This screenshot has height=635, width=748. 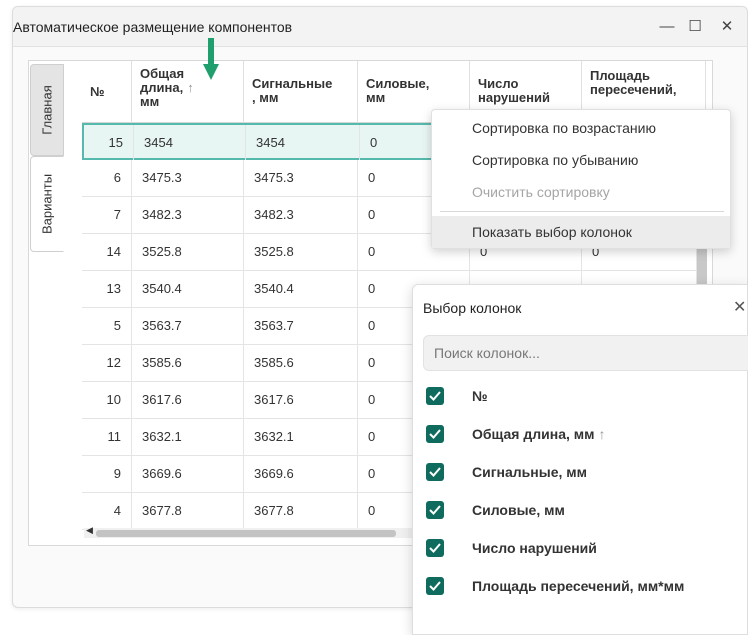 What do you see at coordinates (188, 289) in the screenshot?
I see `table-cell-total: 3540.4` at bounding box center [188, 289].